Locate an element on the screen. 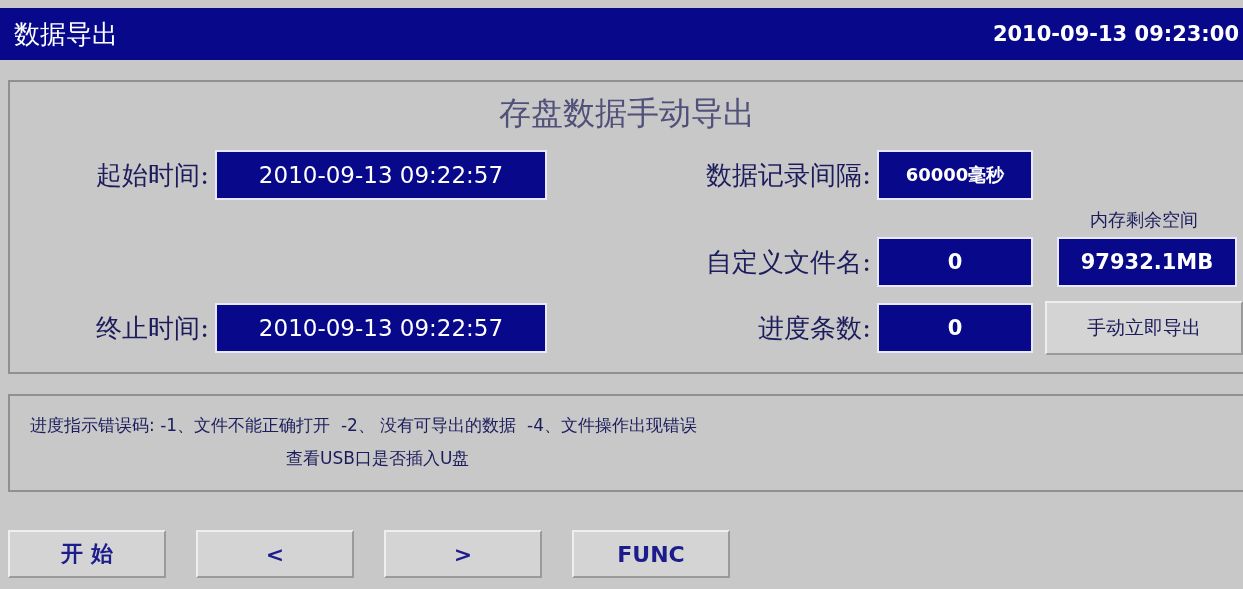 The width and height of the screenshot is (1243, 589). date-time: 2010-09-13 09:23:00 is located at coordinates (1115, 34).